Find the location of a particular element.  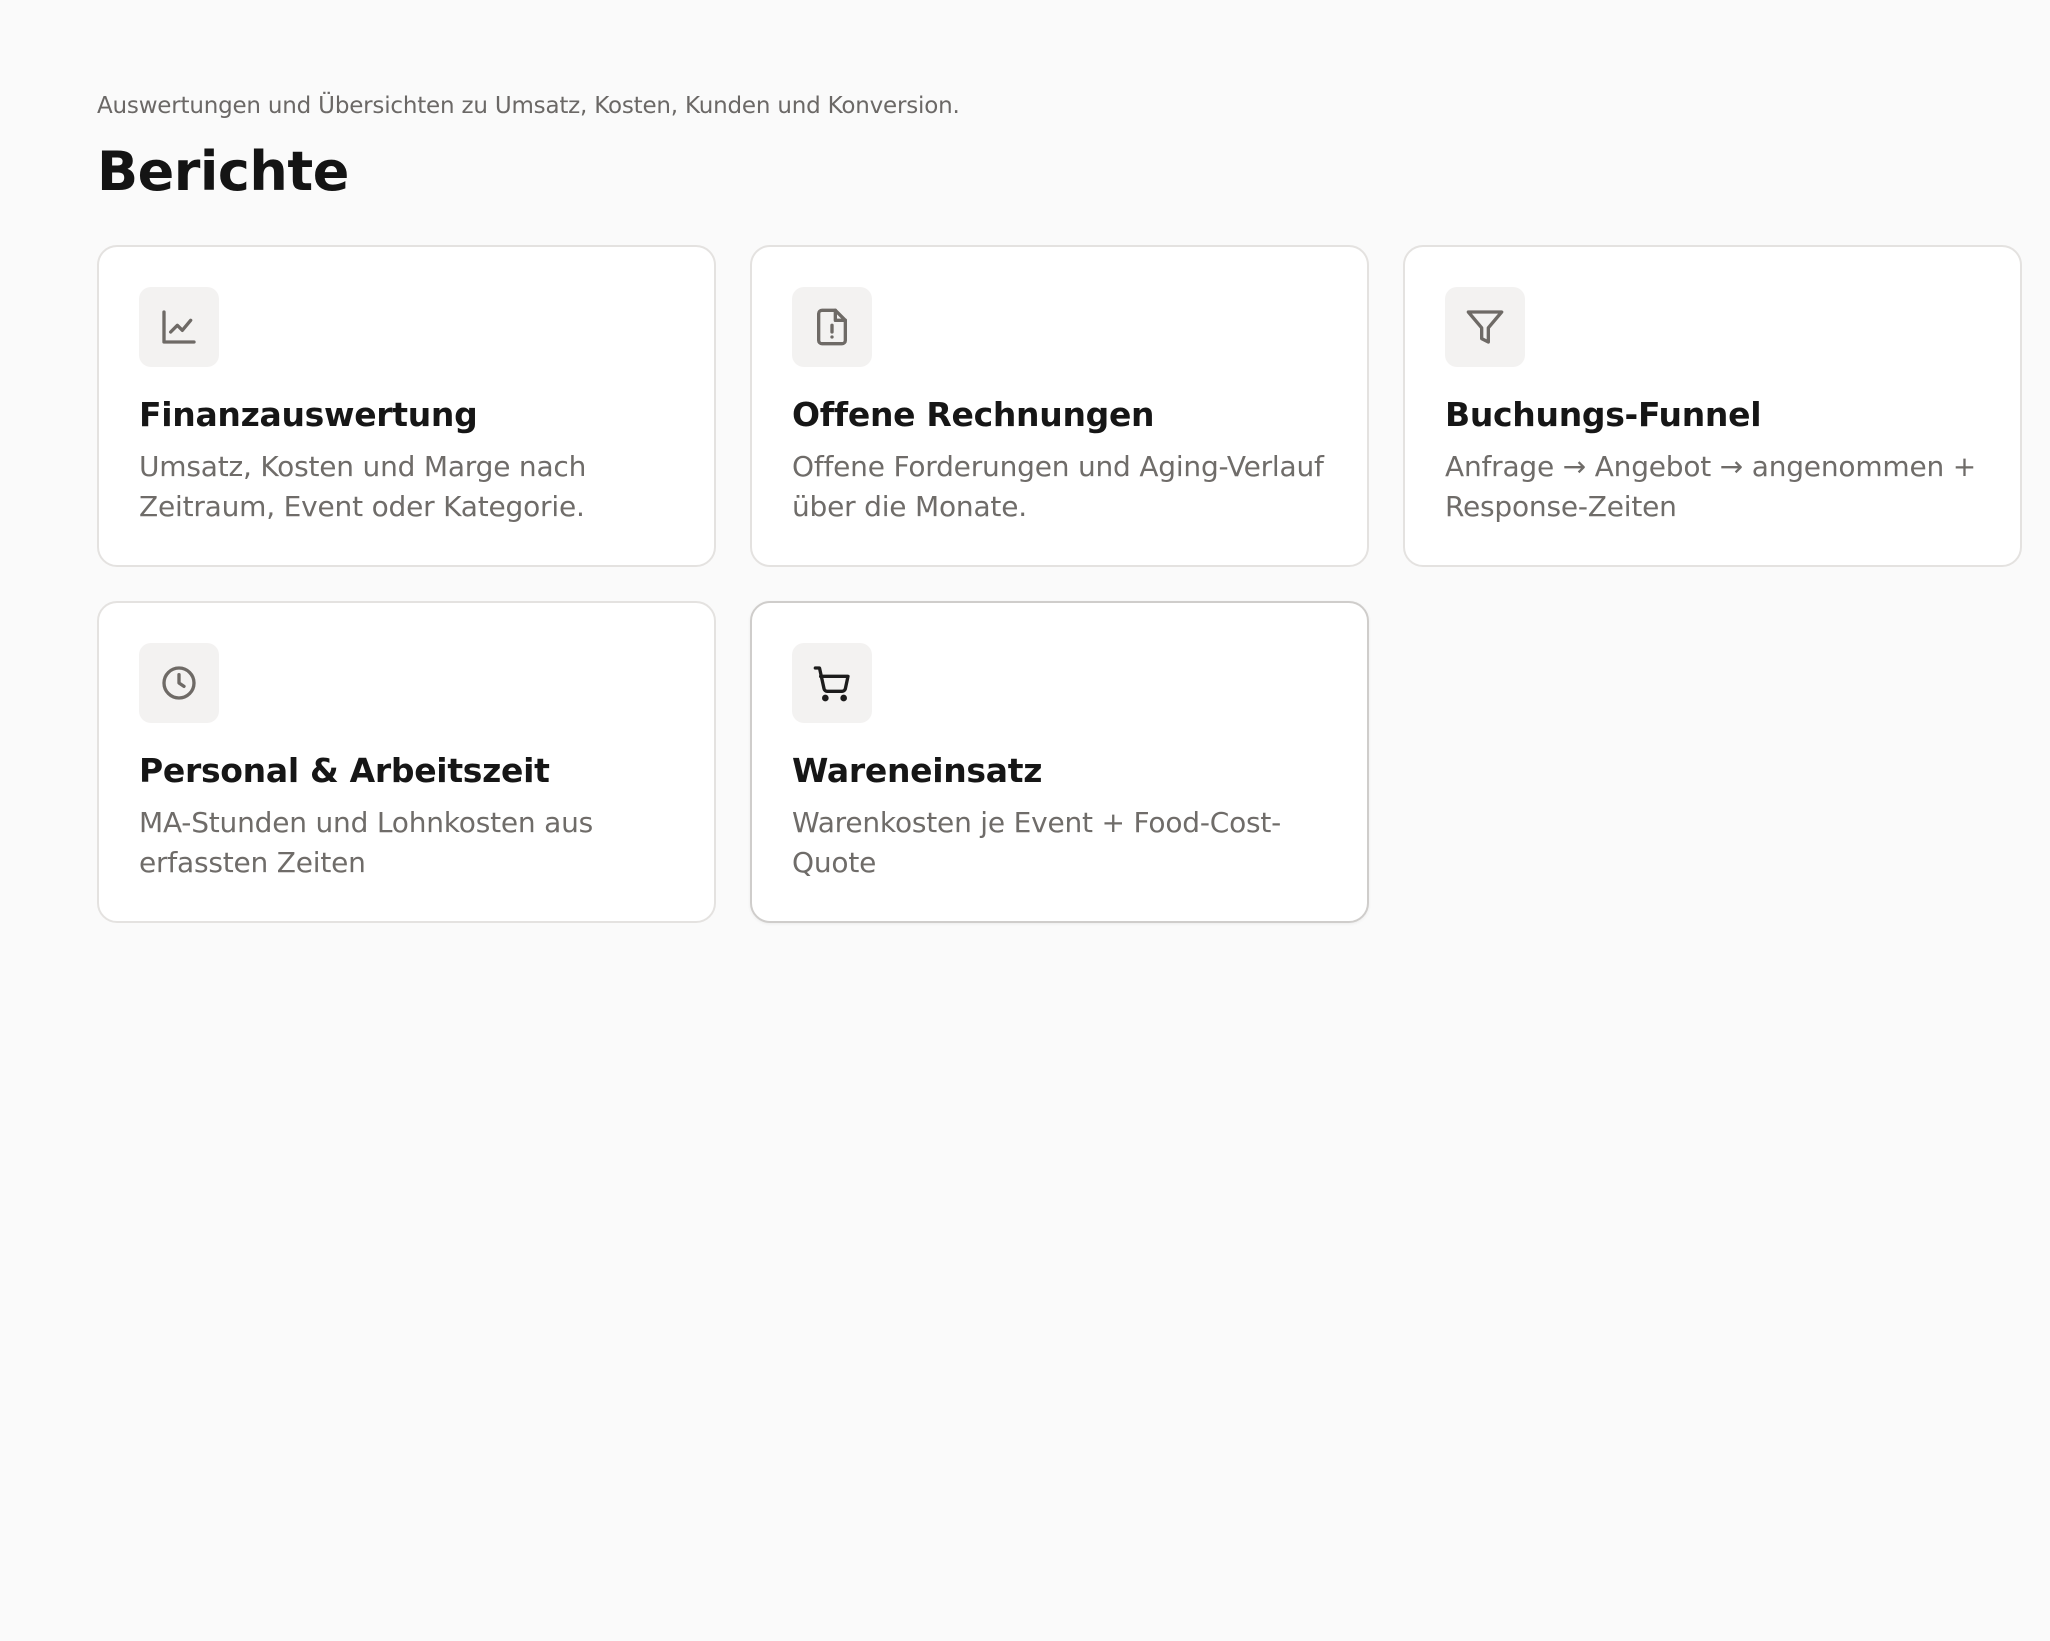

report-card-description: Warenkosten je Event + Food-Cost-Quote is located at coordinates (1037, 842).